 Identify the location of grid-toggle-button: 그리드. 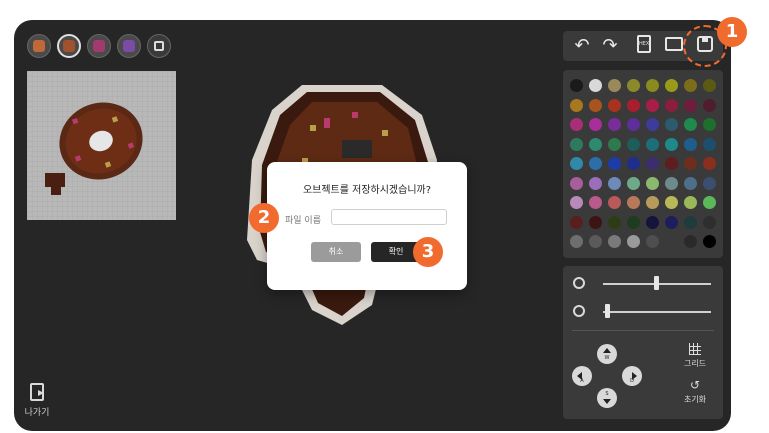
(695, 356).